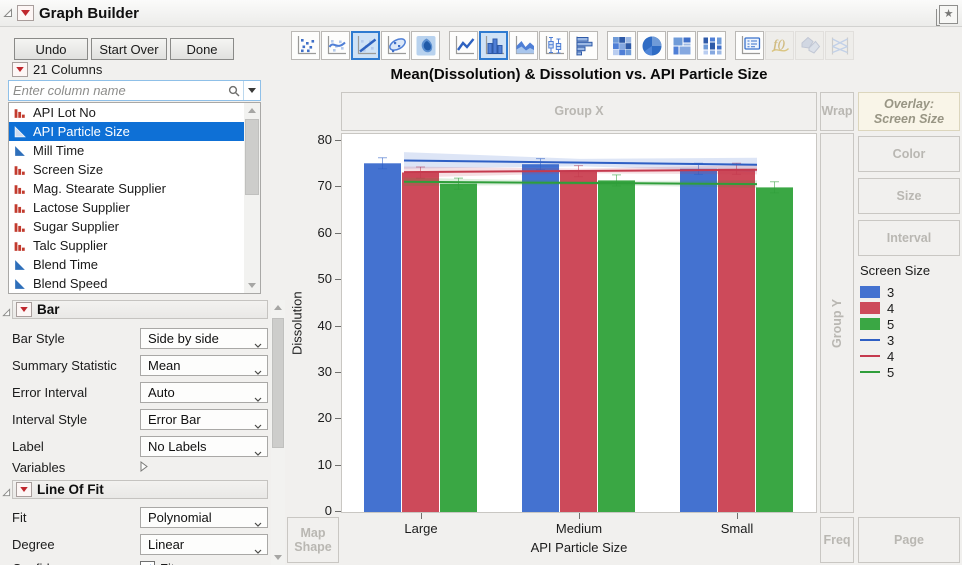  I want to click on legend-swatch-icon, so click(870, 292).